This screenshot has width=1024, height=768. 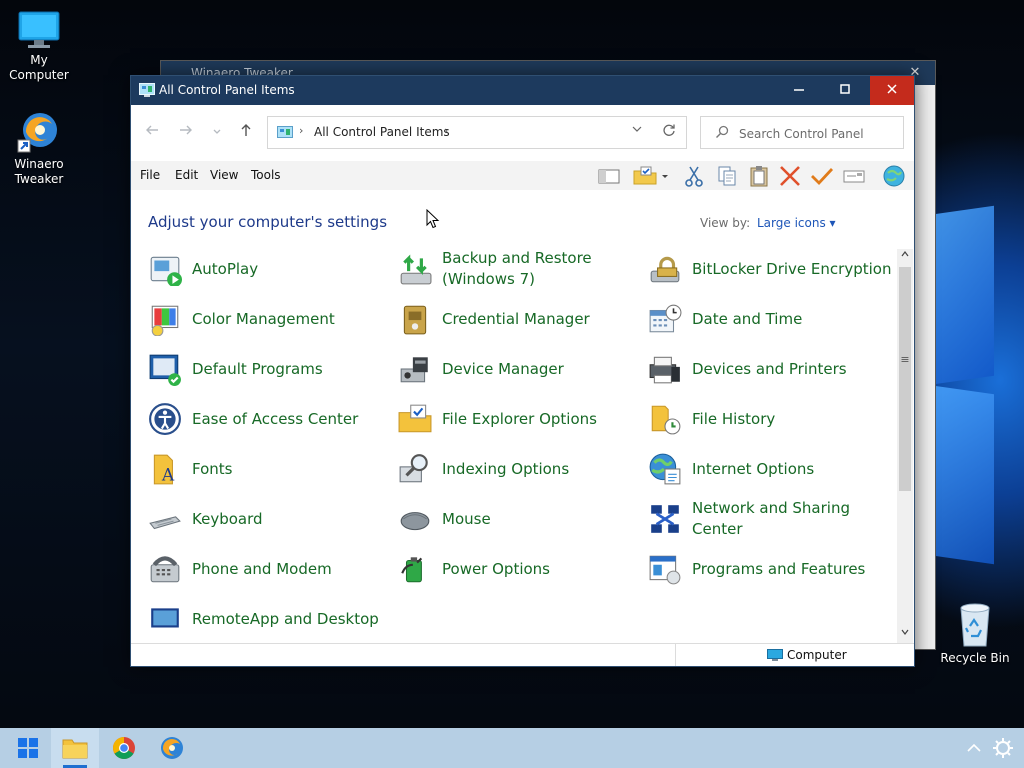 What do you see at coordinates (905, 379) in the screenshot?
I see `scroll-thumb` at bounding box center [905, 379].